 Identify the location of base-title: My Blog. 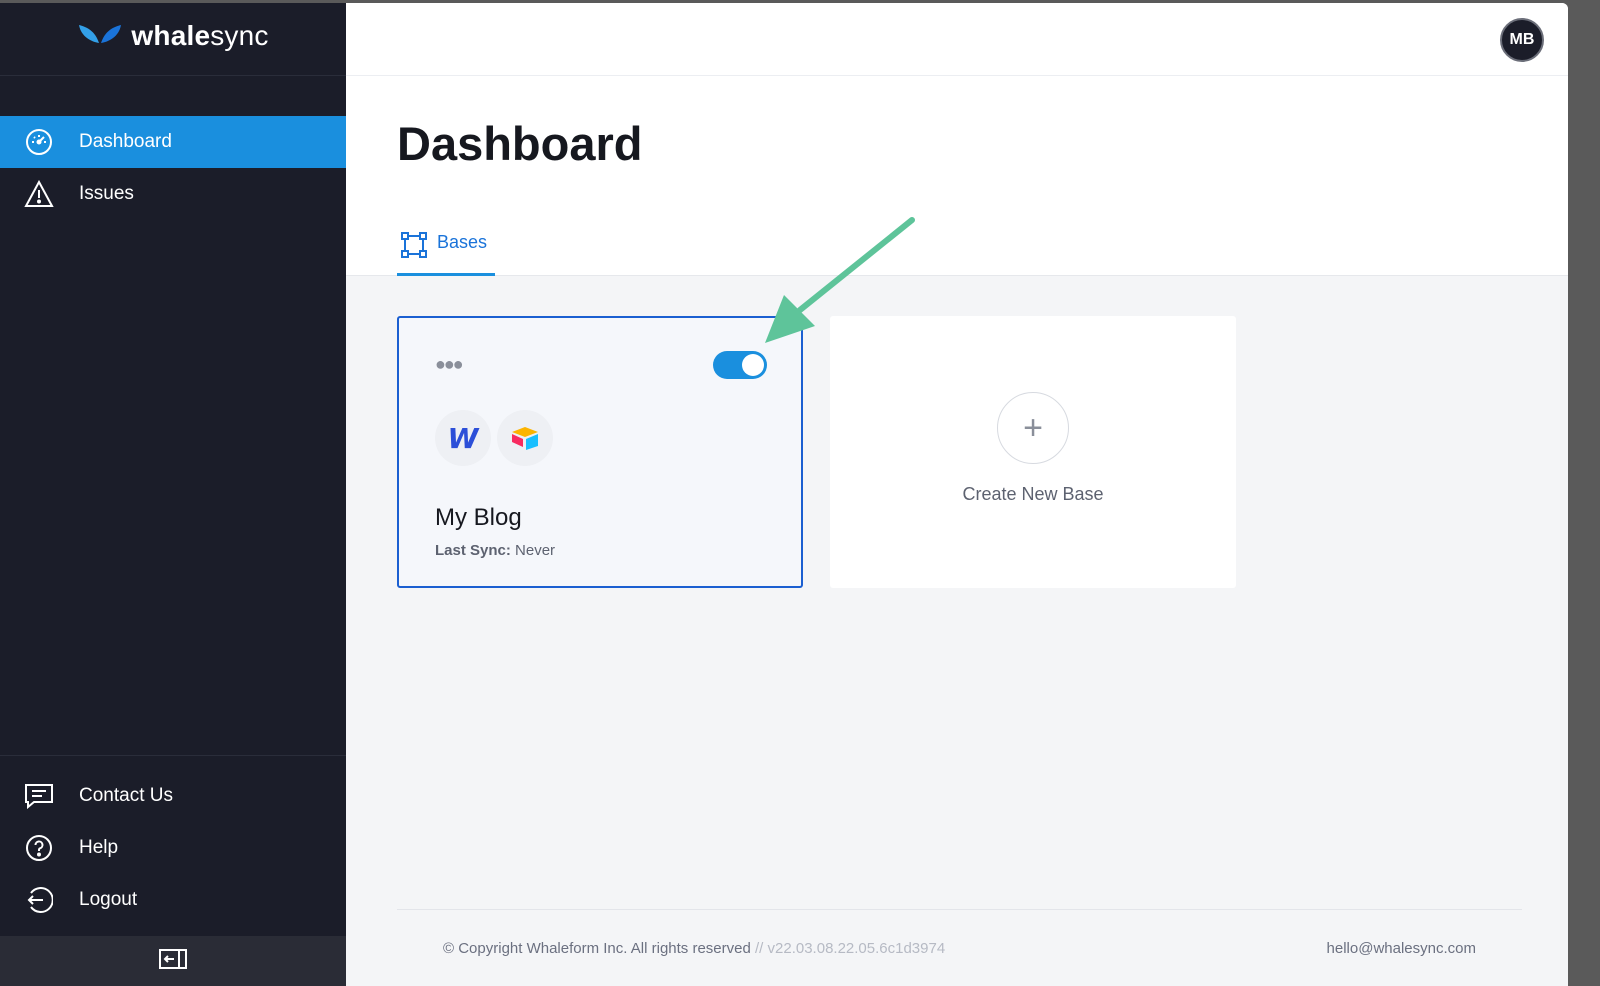
(478, 517).